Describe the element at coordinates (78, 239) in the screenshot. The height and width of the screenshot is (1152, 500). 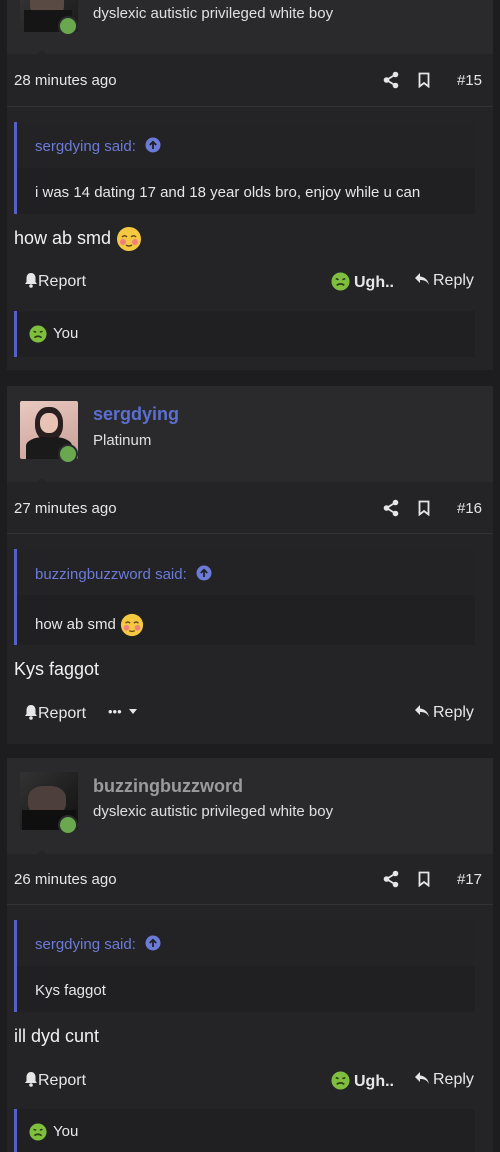
I see `post-message: how ab smd` at that location.